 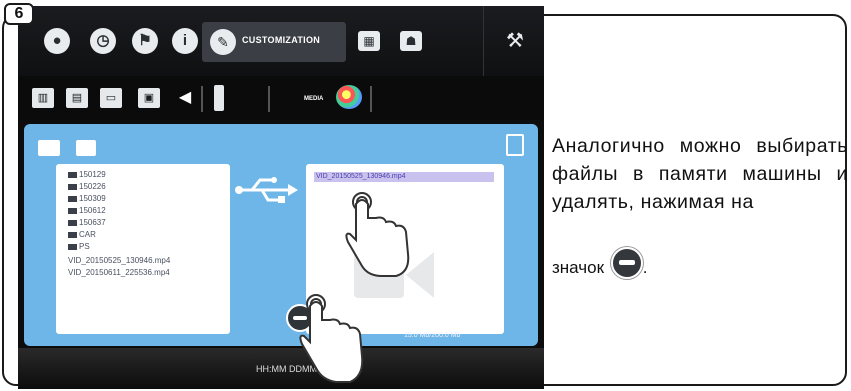 I want to click on list-item: 150637, so click(x=87, y=222).